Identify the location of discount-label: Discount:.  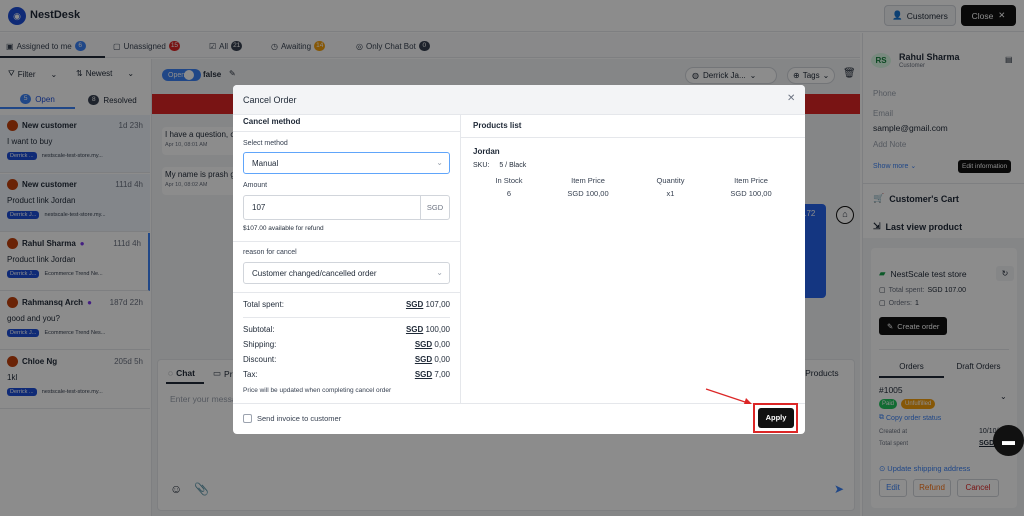
(260, 359).